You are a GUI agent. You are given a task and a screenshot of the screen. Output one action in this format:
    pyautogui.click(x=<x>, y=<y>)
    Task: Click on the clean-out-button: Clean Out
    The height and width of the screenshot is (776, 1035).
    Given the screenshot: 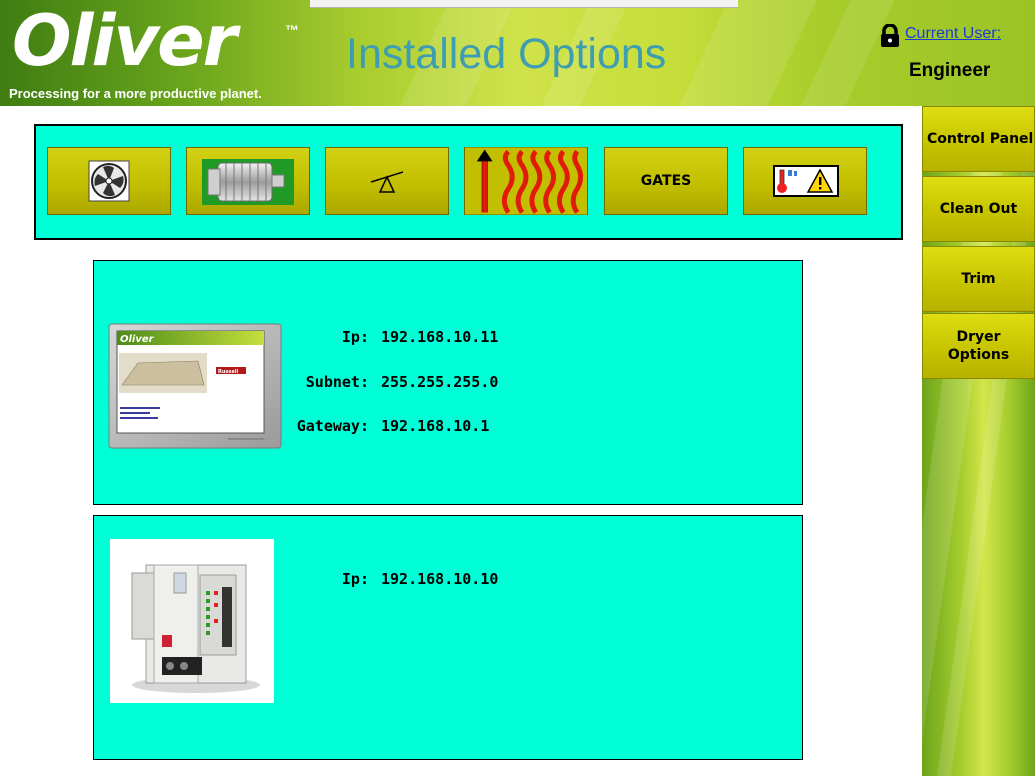 What is the action you would take?
    pyautogui.click(x=978, y=209)
    